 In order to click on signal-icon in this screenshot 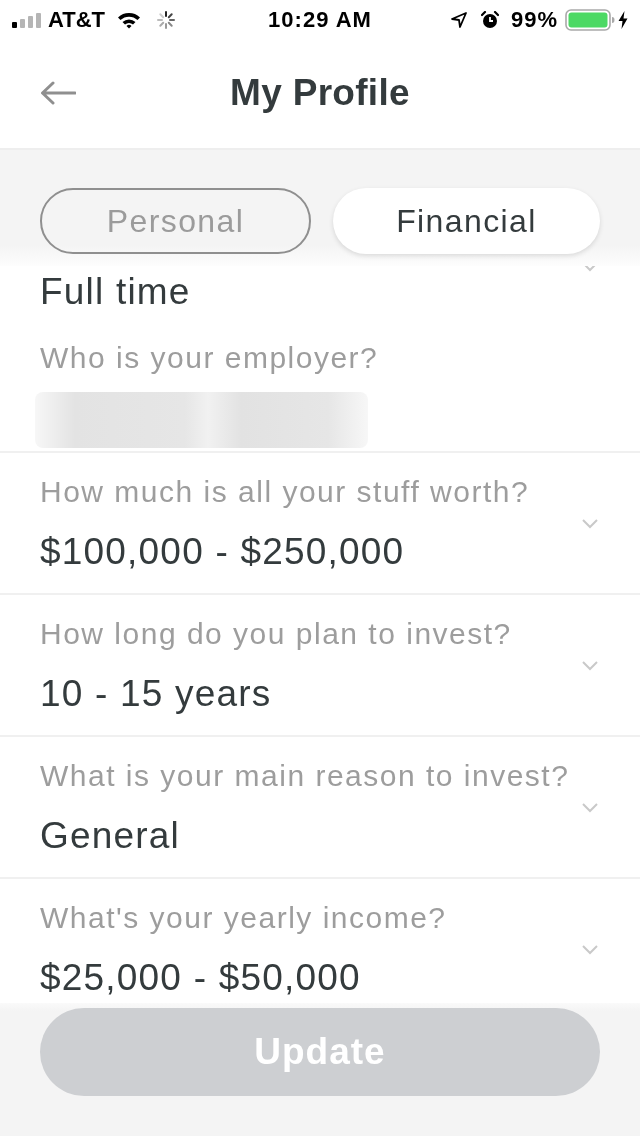, I will do `click(26, 20)`.